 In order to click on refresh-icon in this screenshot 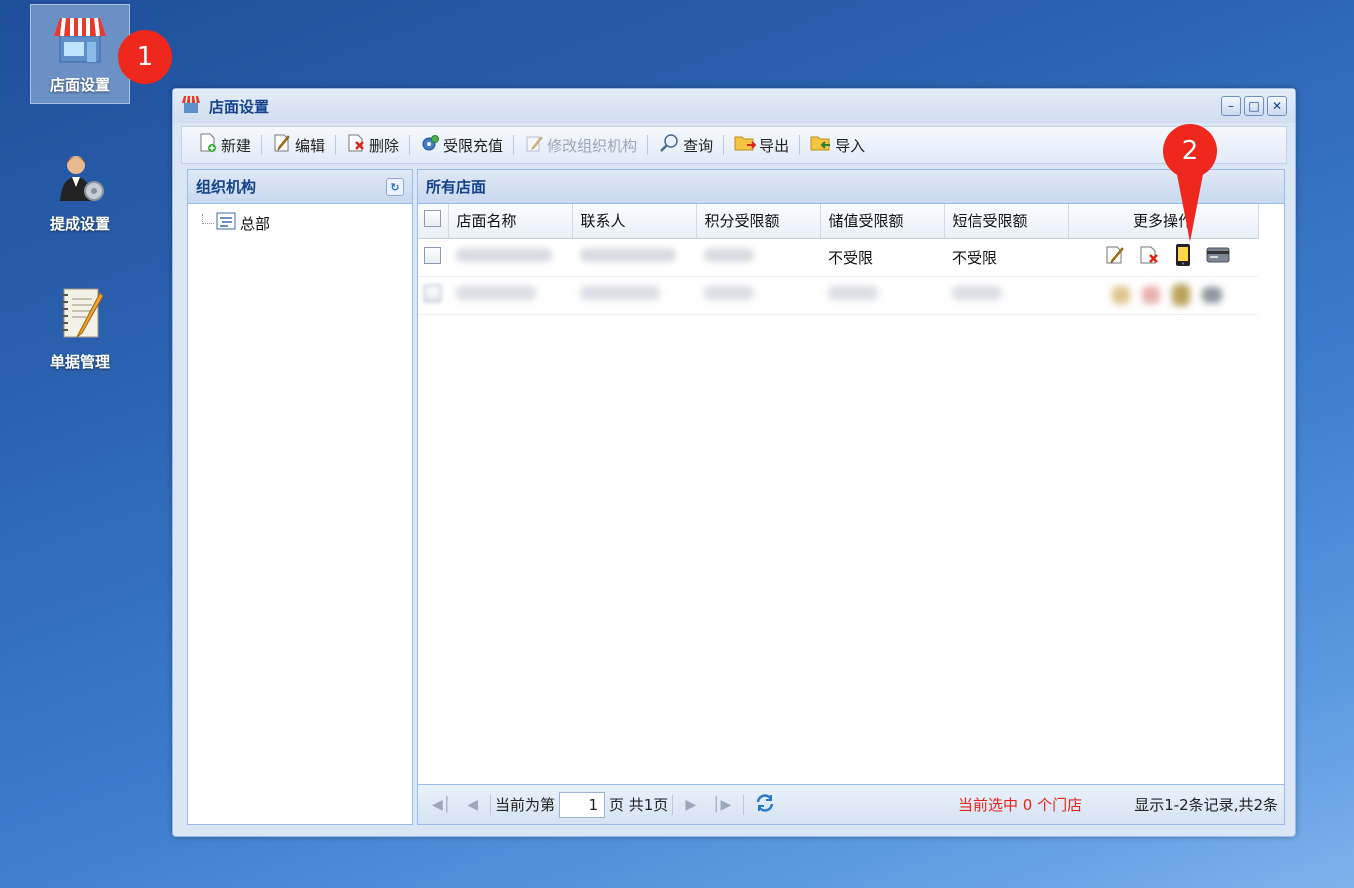, I will do `click(765, 805)`.